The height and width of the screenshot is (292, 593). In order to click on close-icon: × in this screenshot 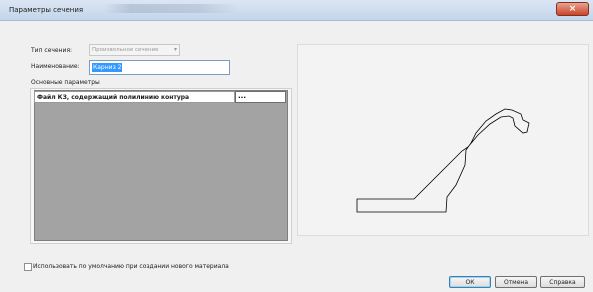, I will do `click(572, 9)`.